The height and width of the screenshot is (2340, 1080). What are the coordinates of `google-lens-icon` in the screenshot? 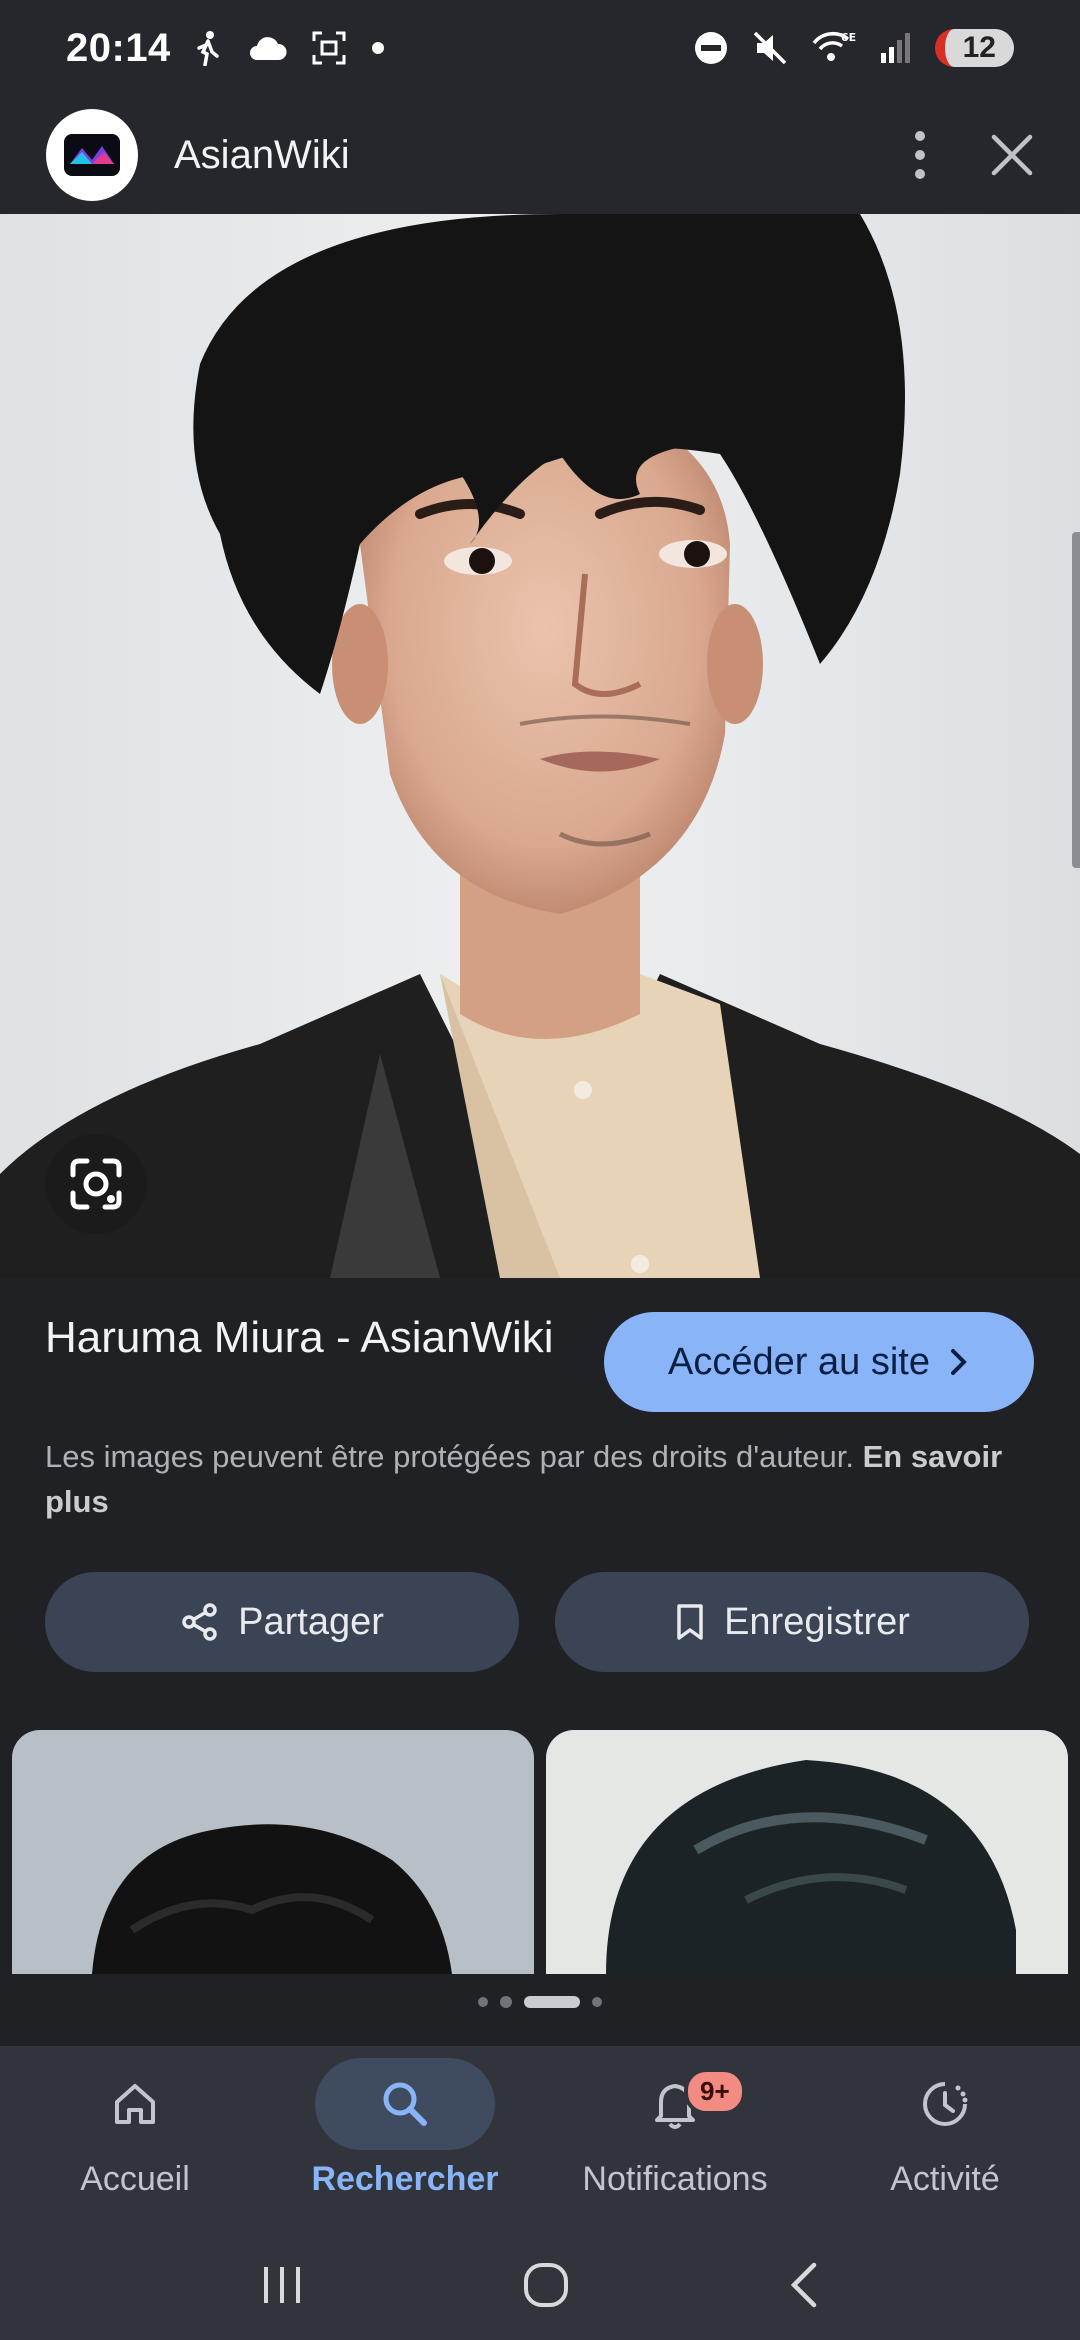 It's located at (96, 1184).